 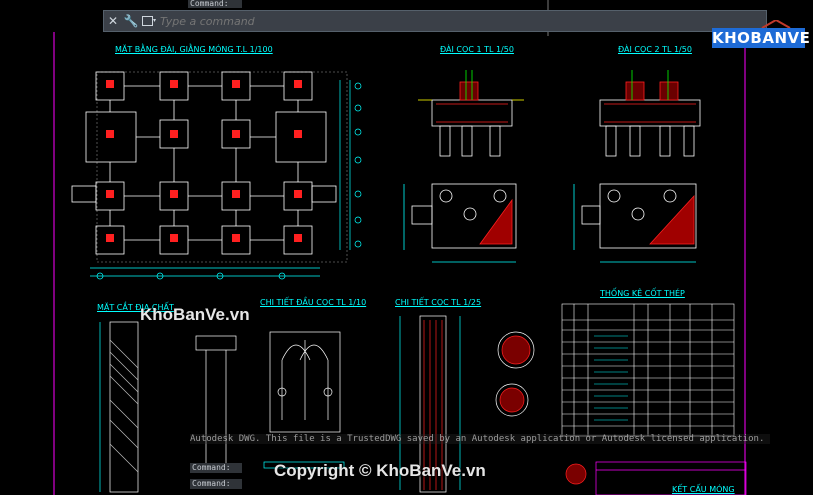 I want to click on khobanve-logo: KHOBANVE, so click(x=761, y=38).